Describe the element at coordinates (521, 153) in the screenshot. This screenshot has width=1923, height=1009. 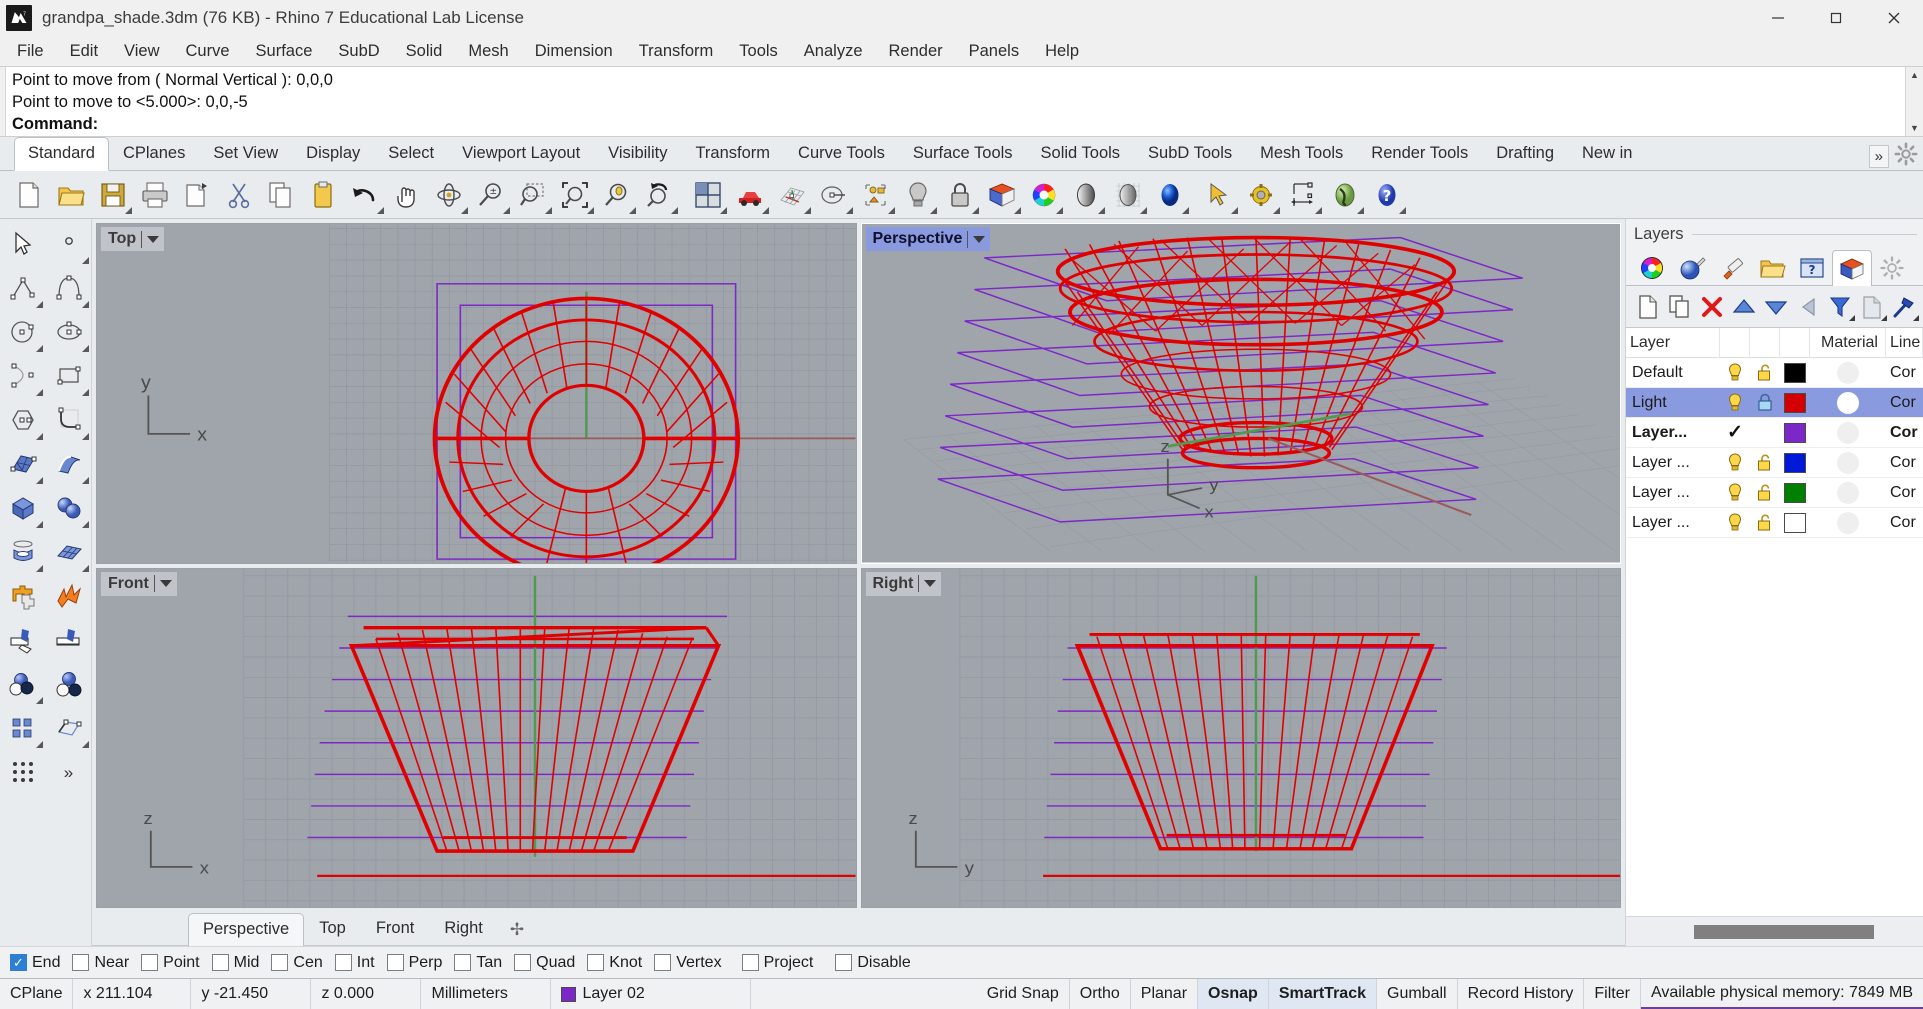
I see `tab-viewport-layout: Viewport Layout` at that location.